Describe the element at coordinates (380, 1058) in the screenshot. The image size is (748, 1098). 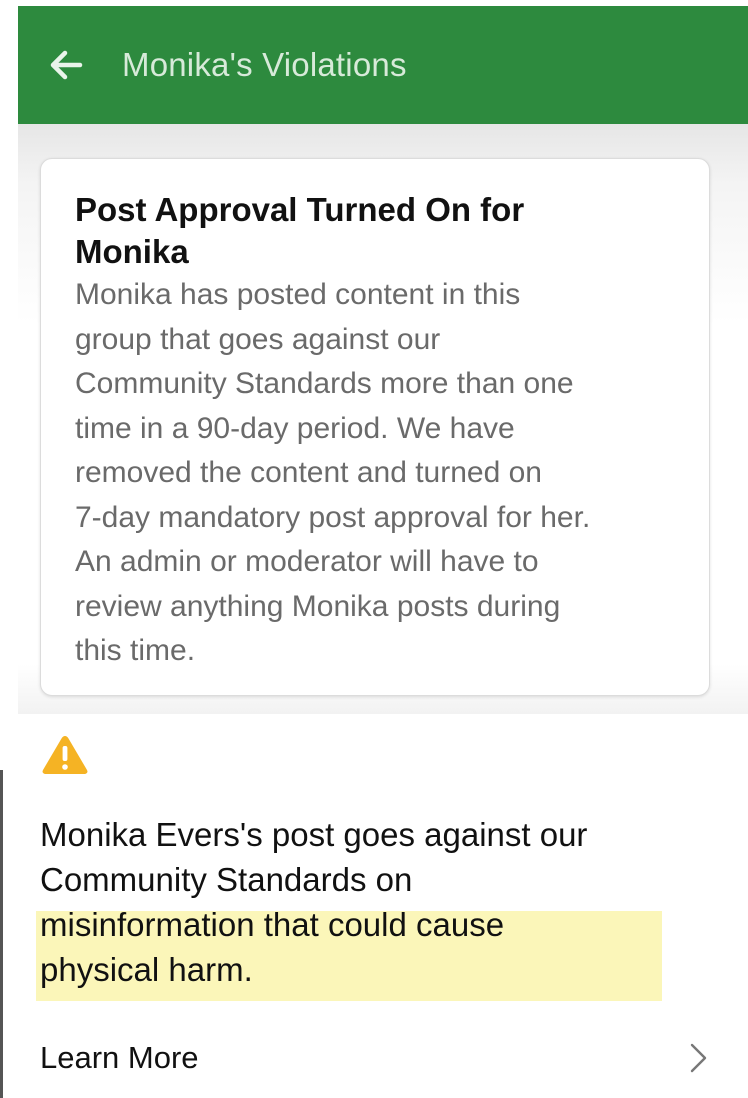
I see `learn-more-link: Learn More` at that location.